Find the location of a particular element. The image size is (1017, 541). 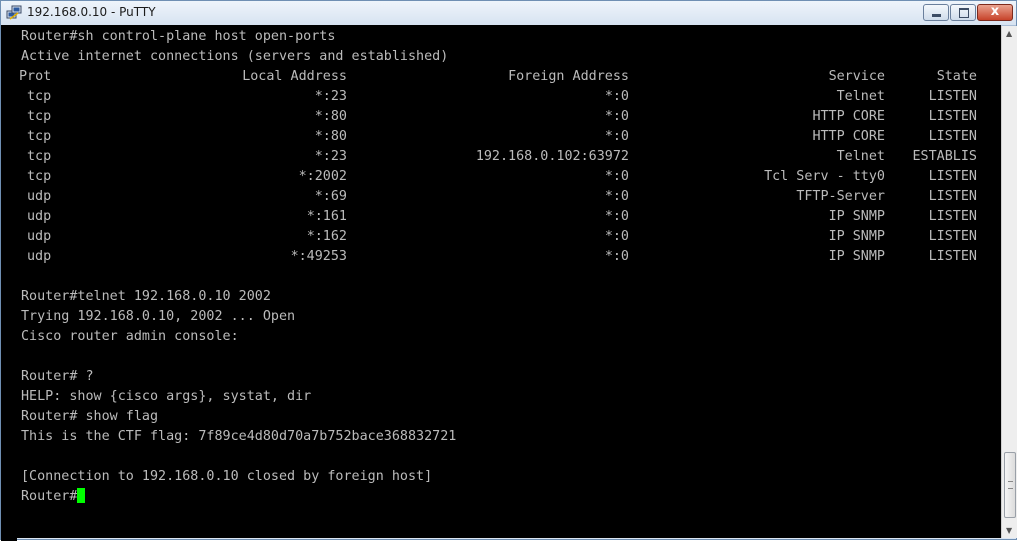

table-row: tcp *:2002 *:0 Tcl Serv - tty0 LISTEN is located at coordinates (509, 177).